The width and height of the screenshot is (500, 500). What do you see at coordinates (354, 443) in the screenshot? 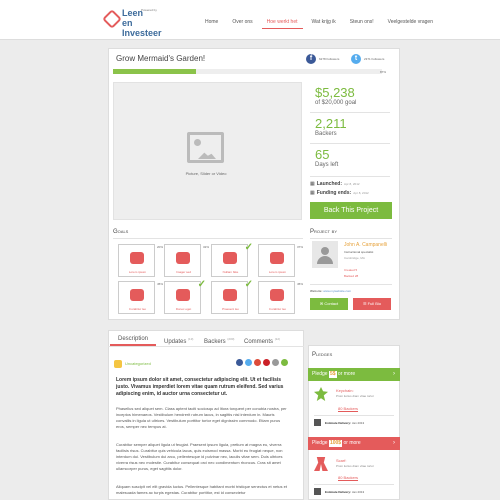
I see `pledge-header: Pledge 100$ or more ›` at bounding box center [354, 443].